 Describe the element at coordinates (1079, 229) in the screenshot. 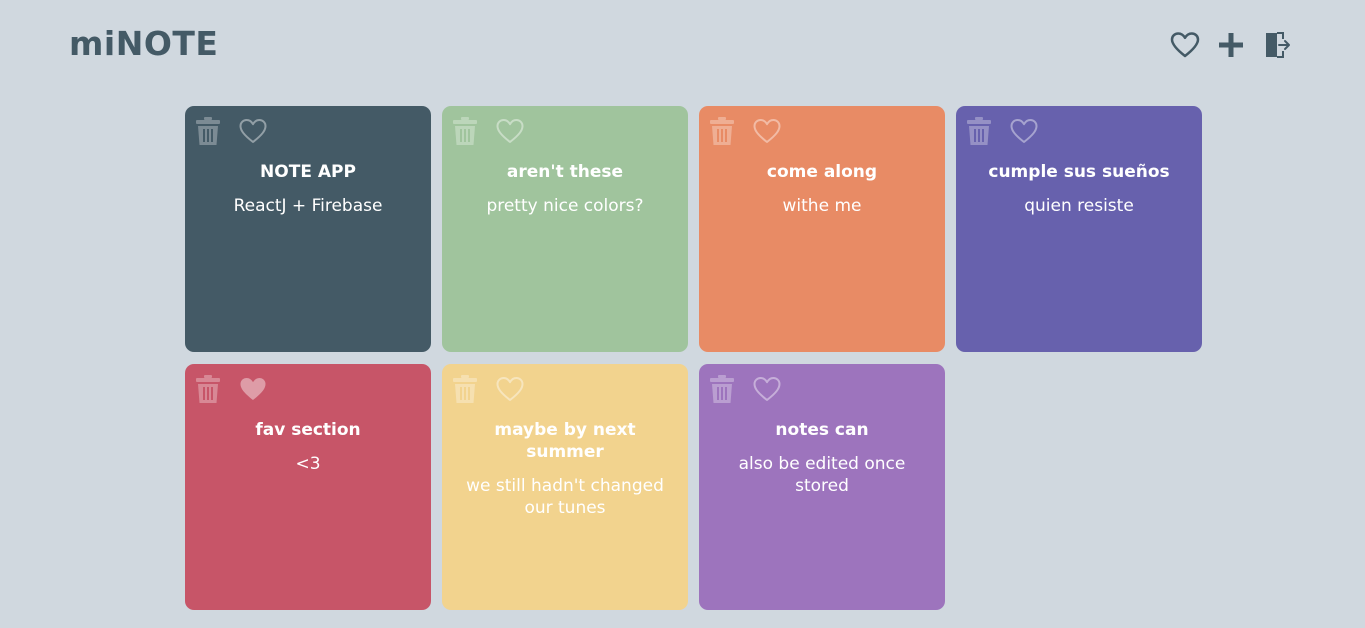

I see `note-card: cumple sus sueños quien resiste` at that location.